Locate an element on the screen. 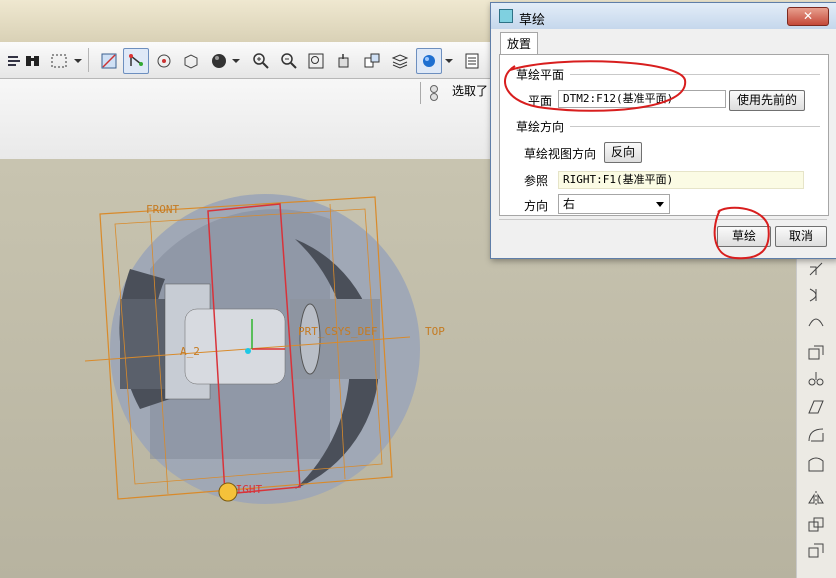  sketch-button: 草绘 is located at coordinates (744, 236).